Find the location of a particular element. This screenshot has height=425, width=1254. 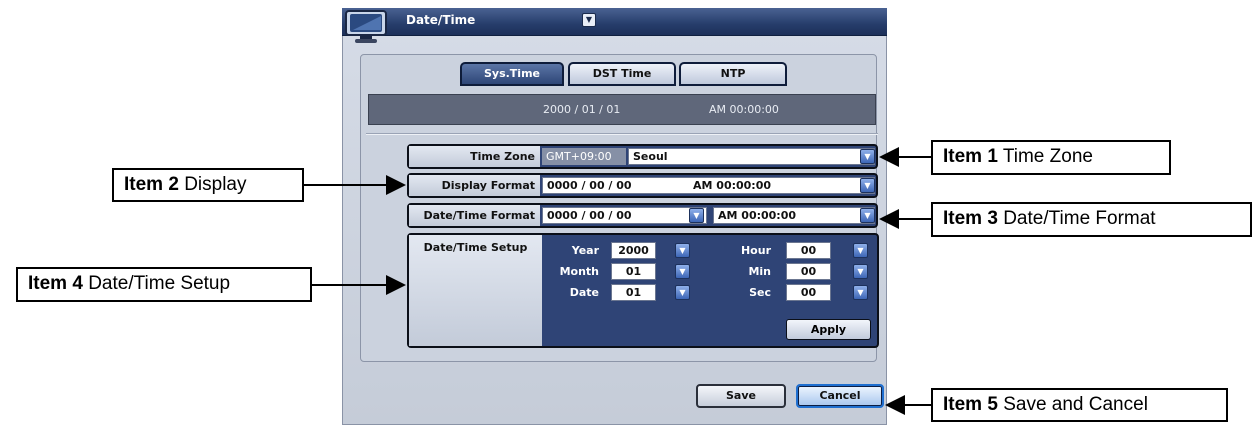

callout-item3-text: Date/Time Format is located at coordinates (1079, 218).